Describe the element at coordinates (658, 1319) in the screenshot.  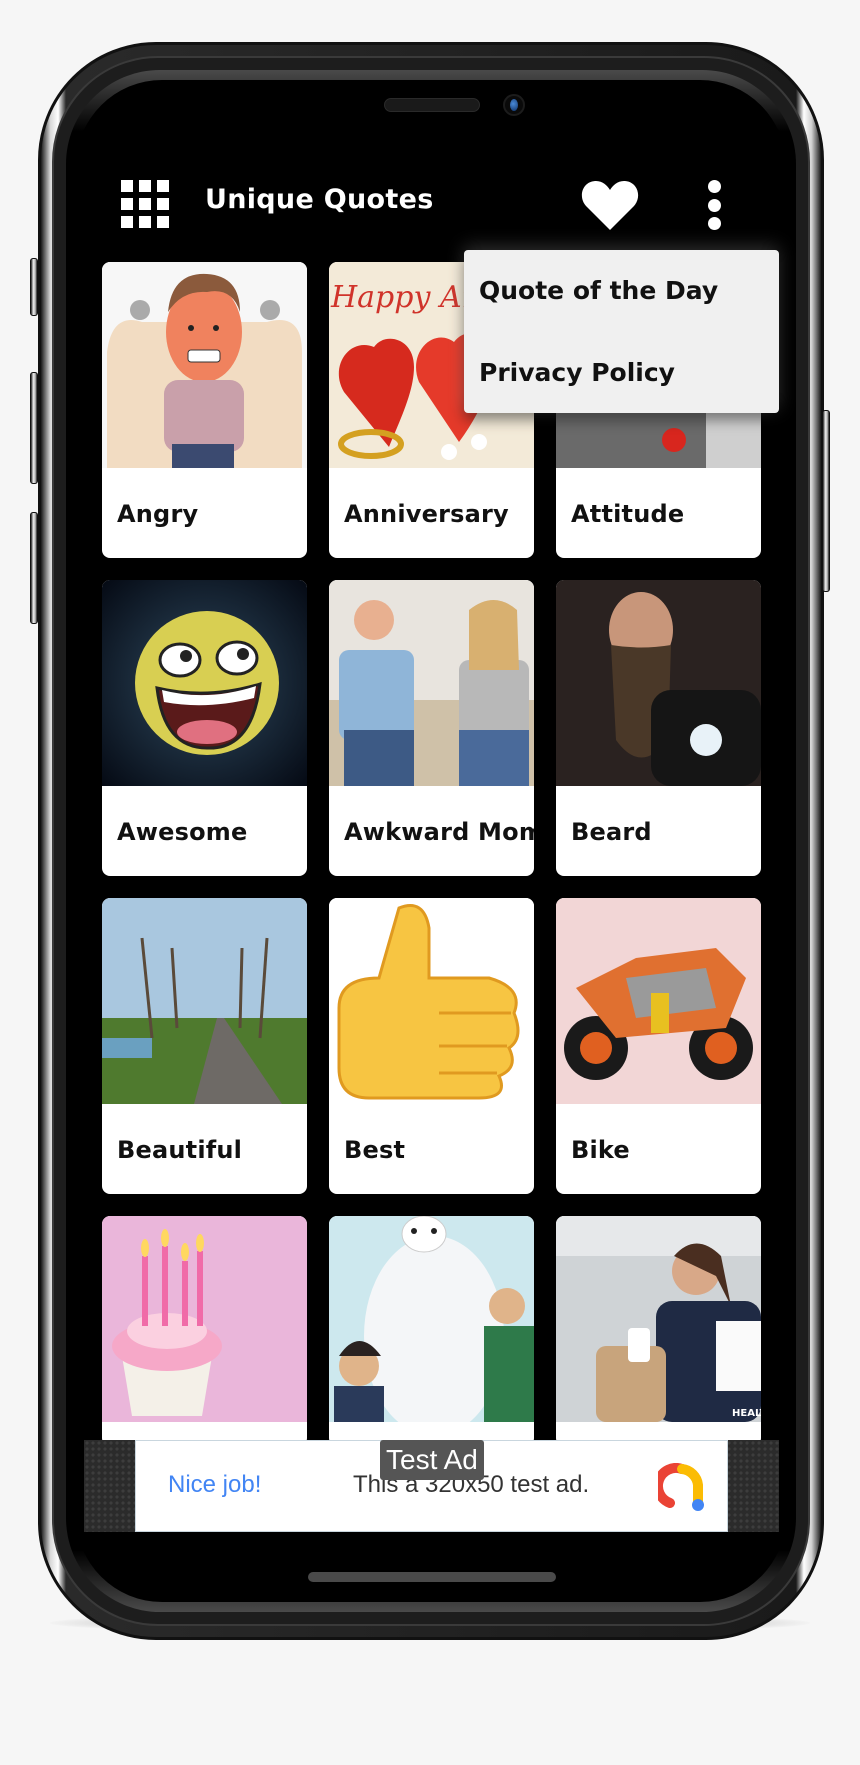
I see `category-image: HEALT` at that location.